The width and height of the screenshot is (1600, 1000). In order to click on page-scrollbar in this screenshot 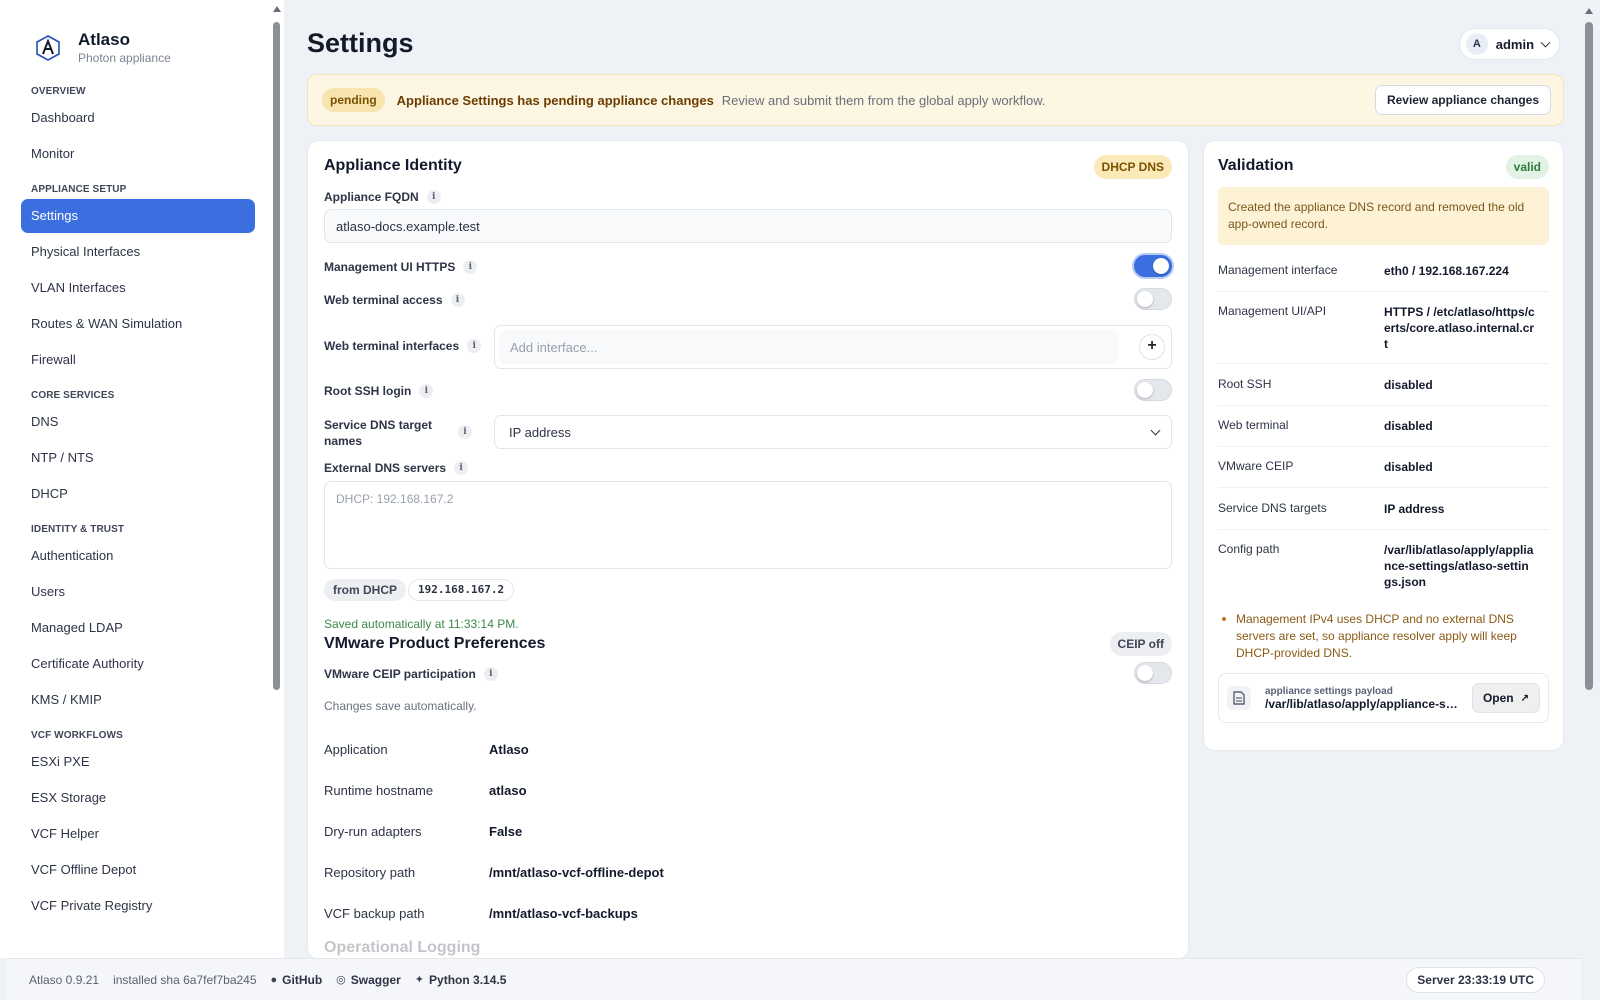, I will do `click(1589, 500)`.